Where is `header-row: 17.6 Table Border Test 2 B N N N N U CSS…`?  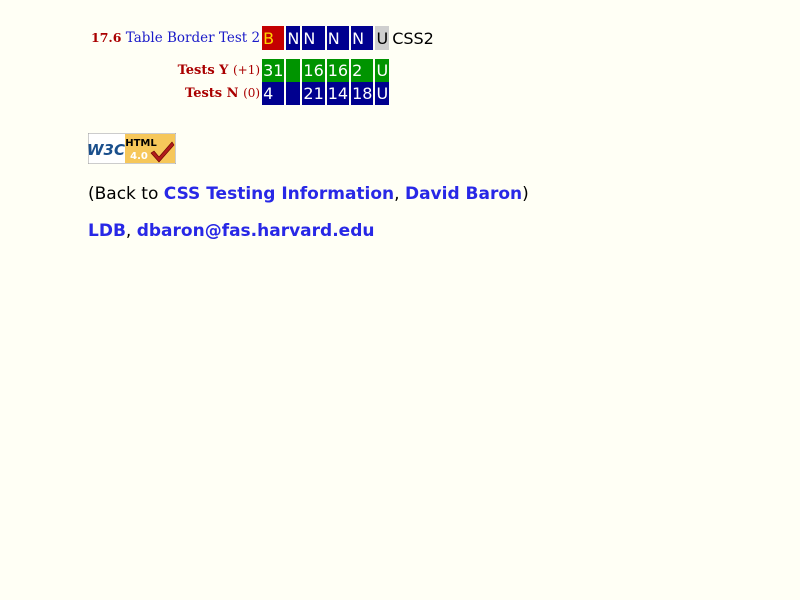
header-row: 17.6 Table Border Test 2 B N N N N U CSS… is located at coordinates (262, 38).